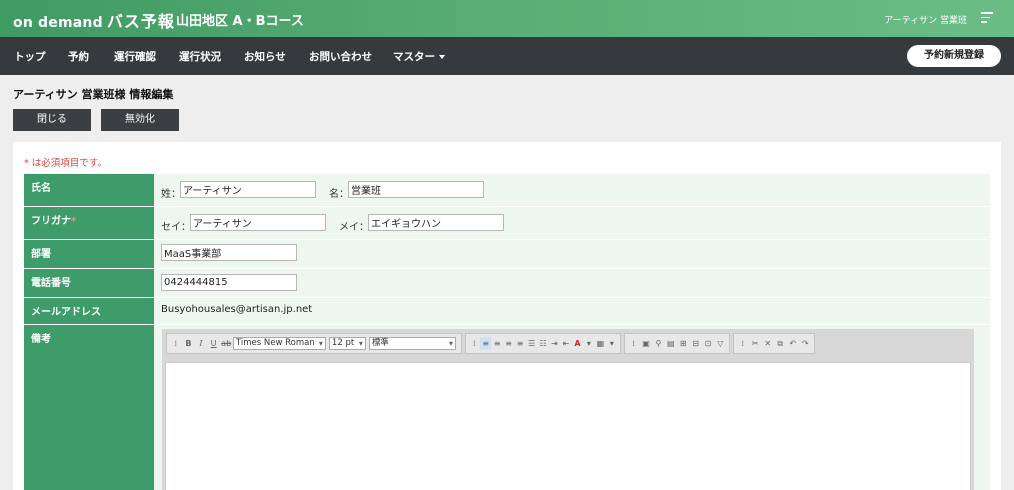  I want to click on phone-value-cell, so click(572, 283).